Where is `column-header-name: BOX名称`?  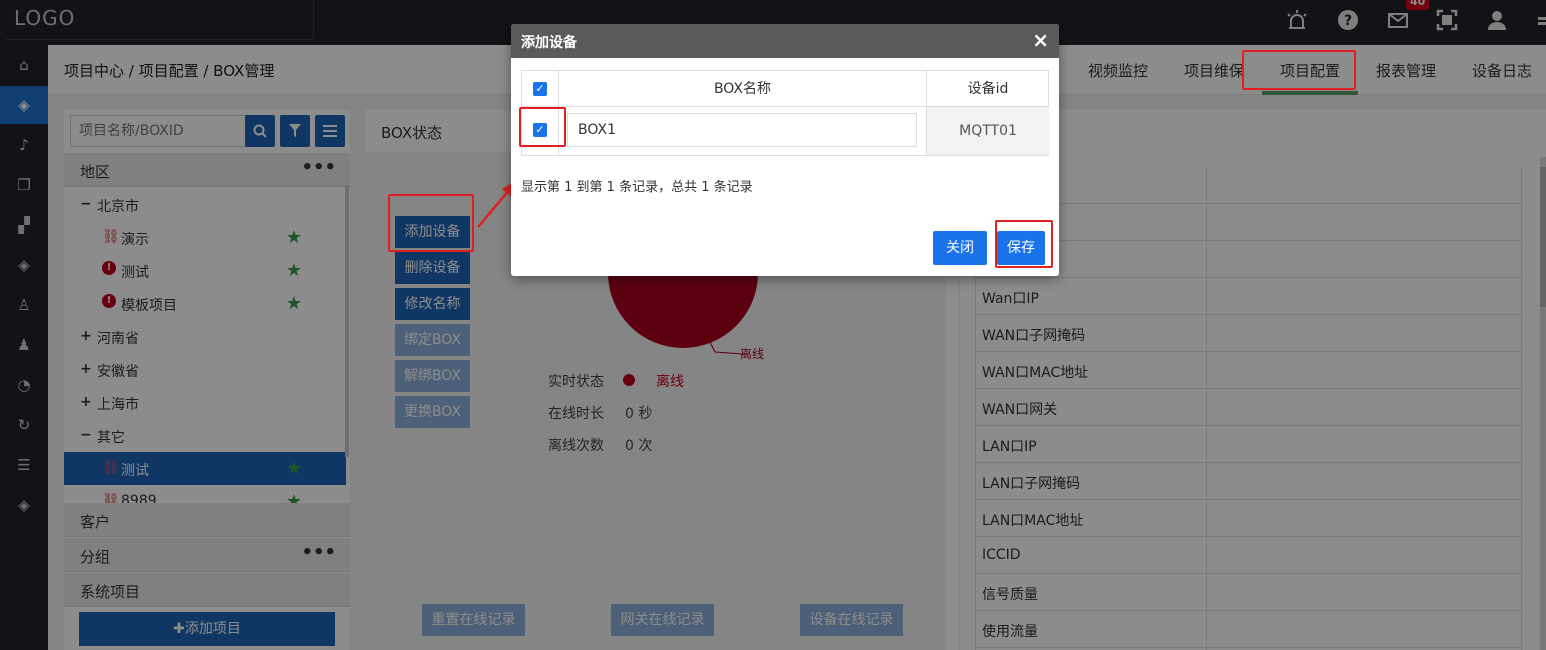 column-header-name: BOX名称 is located at coordinates (743, 89).